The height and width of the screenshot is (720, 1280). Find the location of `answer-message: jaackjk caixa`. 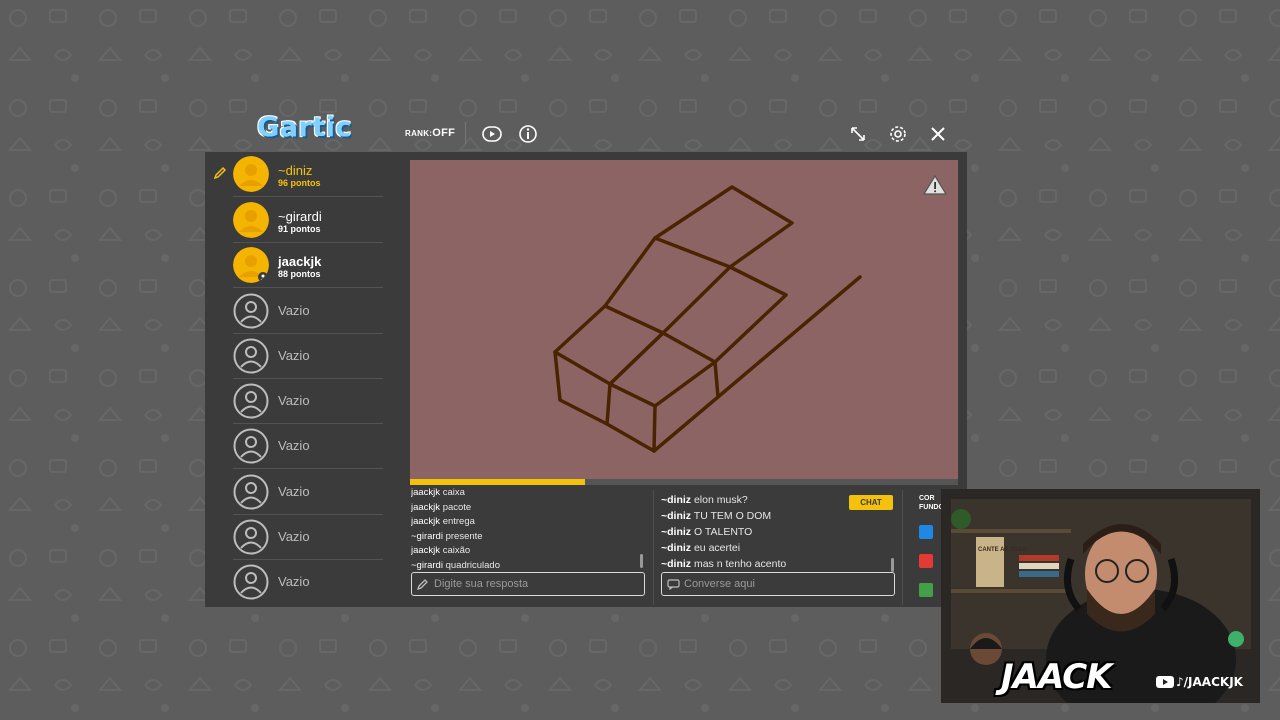

answer-message: jaackjk caixa is located at coordinates (438, 492).